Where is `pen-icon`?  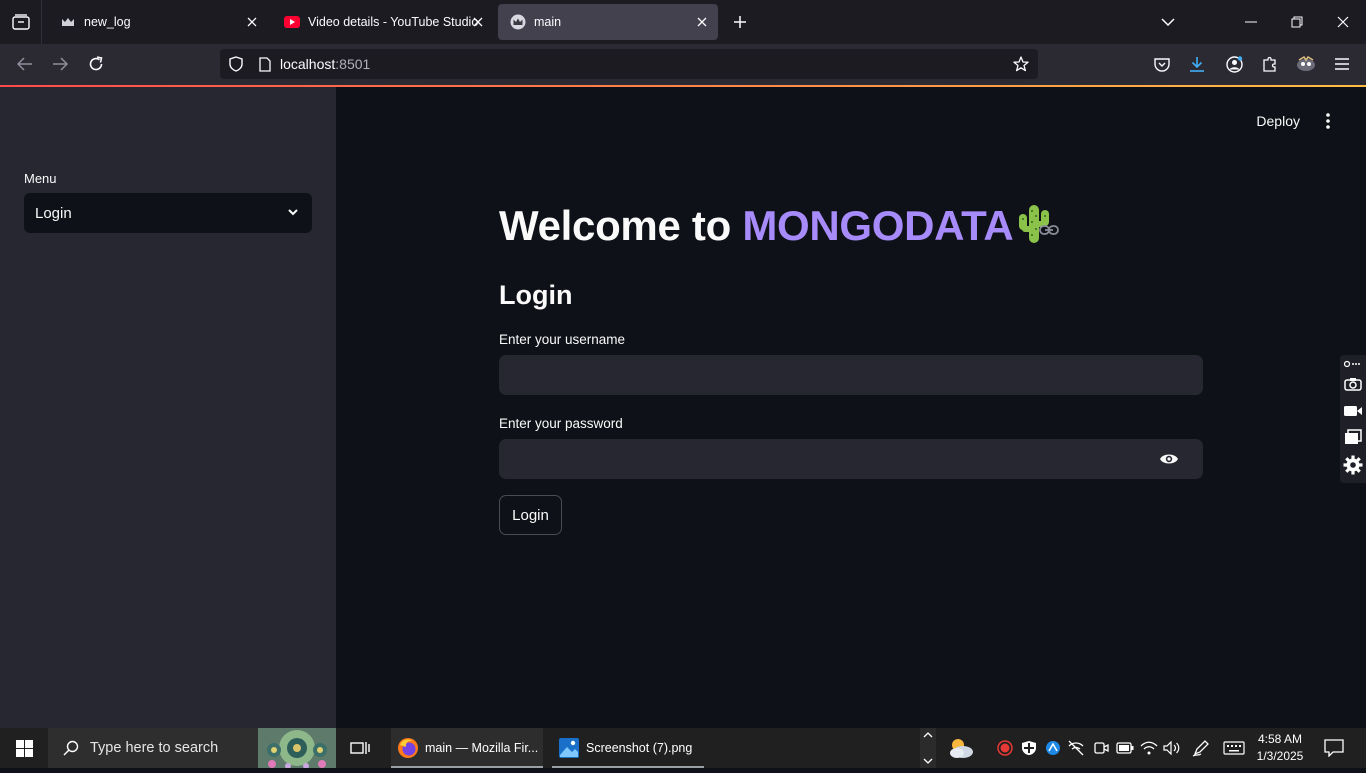
pen-icon is located at coordinates (1201, 748).